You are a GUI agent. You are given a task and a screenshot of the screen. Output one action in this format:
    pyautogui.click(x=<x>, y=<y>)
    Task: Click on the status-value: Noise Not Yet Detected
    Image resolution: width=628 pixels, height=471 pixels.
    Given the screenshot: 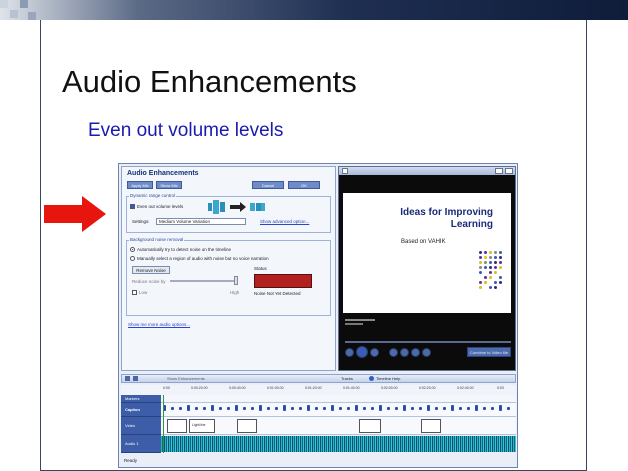 What is the action you would take?
    pyautogui.click(x=277, y=293)
    